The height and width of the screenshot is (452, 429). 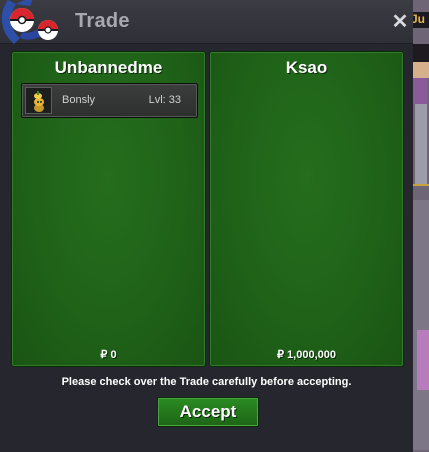 What do you see at coordinates (420, 226) in the screenshot?
I see `game-background: Ju` at bounding box center [420, 226].